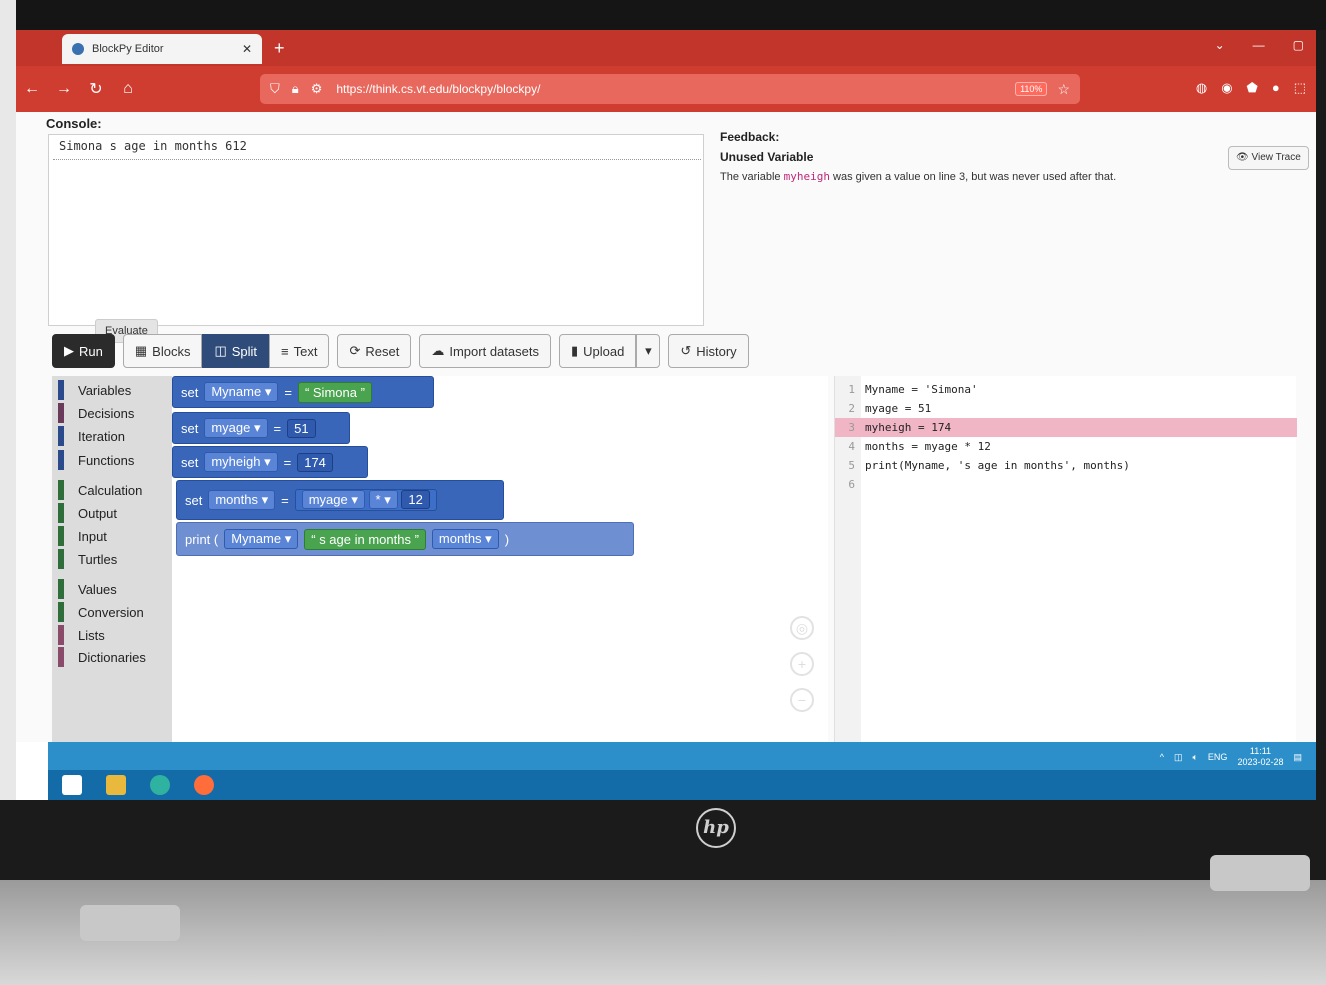 This screenshot has height=985, width=1326. I want to click on taskbar, so click(682, 785).